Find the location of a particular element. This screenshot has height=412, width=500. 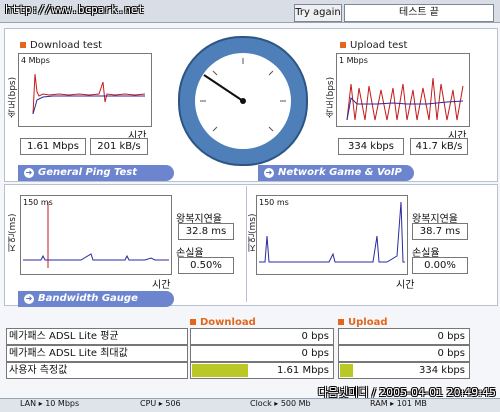

bandwidth-upload-header-text: Upload is located at coordinates (368, 322).